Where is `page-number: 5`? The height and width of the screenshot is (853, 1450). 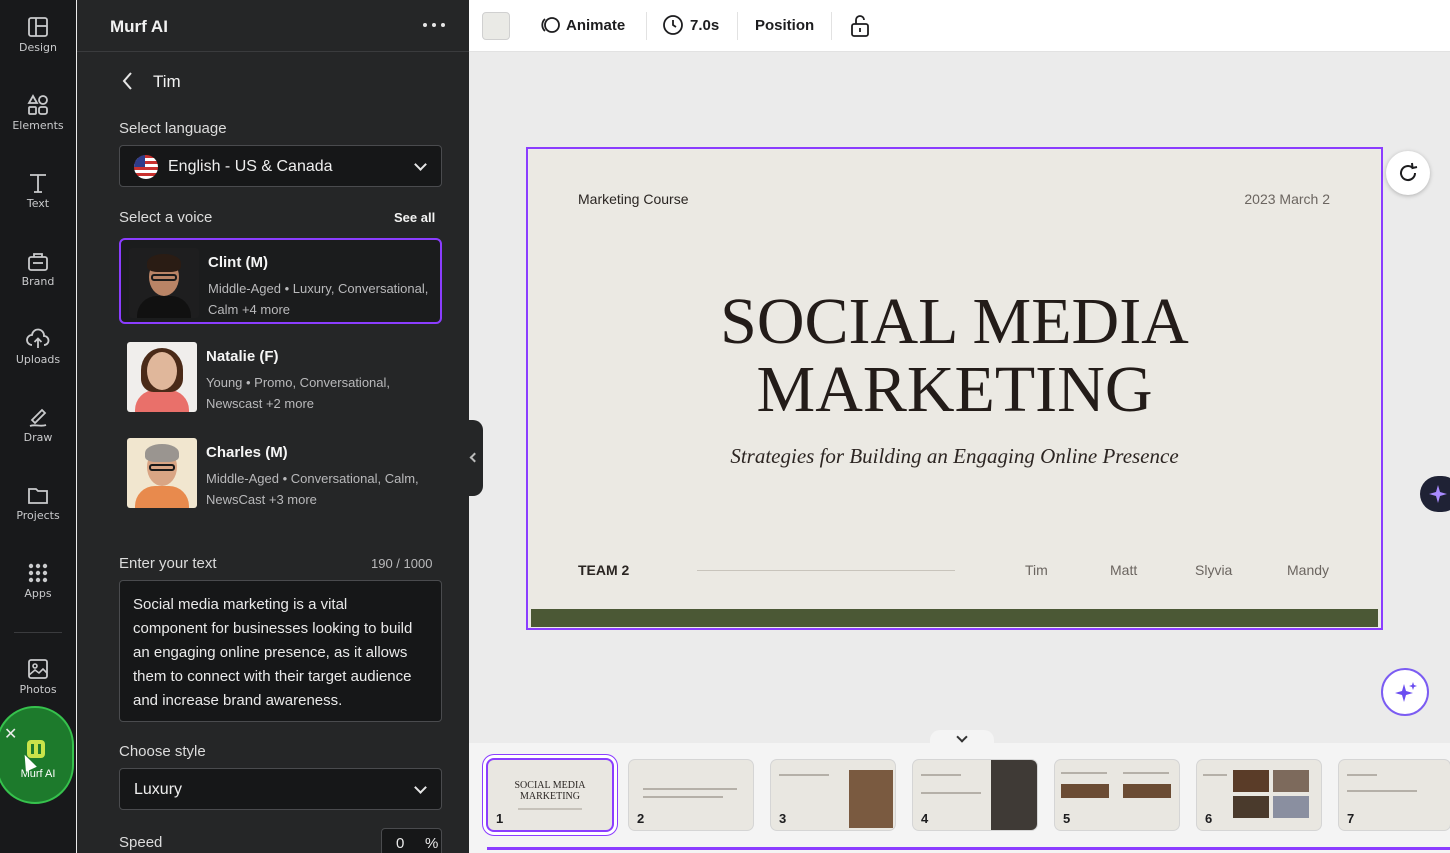 page-number: 5 is located at coordinates (1067, 818).